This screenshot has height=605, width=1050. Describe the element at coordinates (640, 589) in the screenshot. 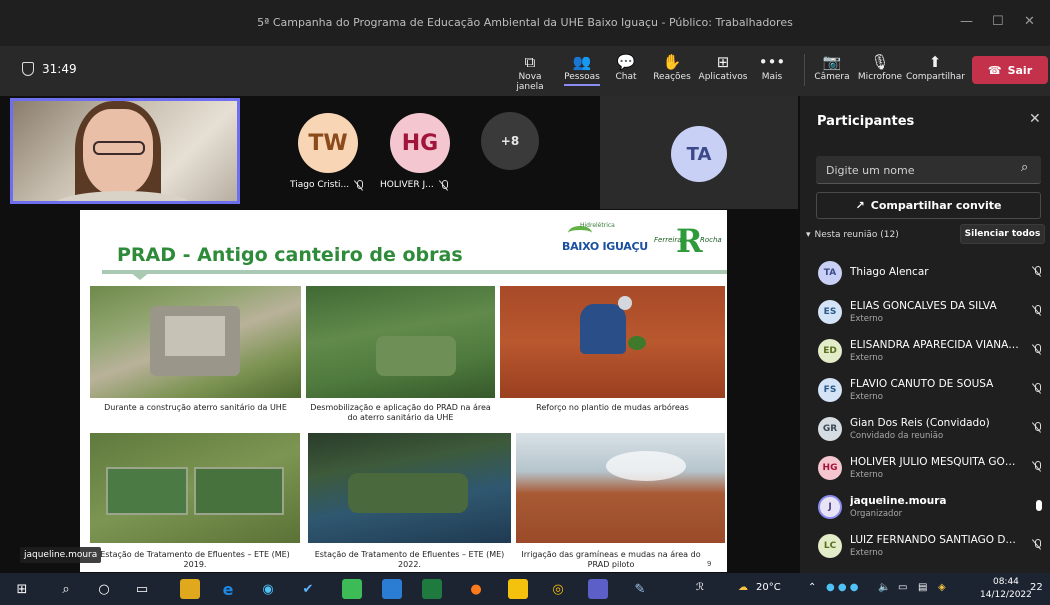

I see `paint-icon: ✎` at that location.